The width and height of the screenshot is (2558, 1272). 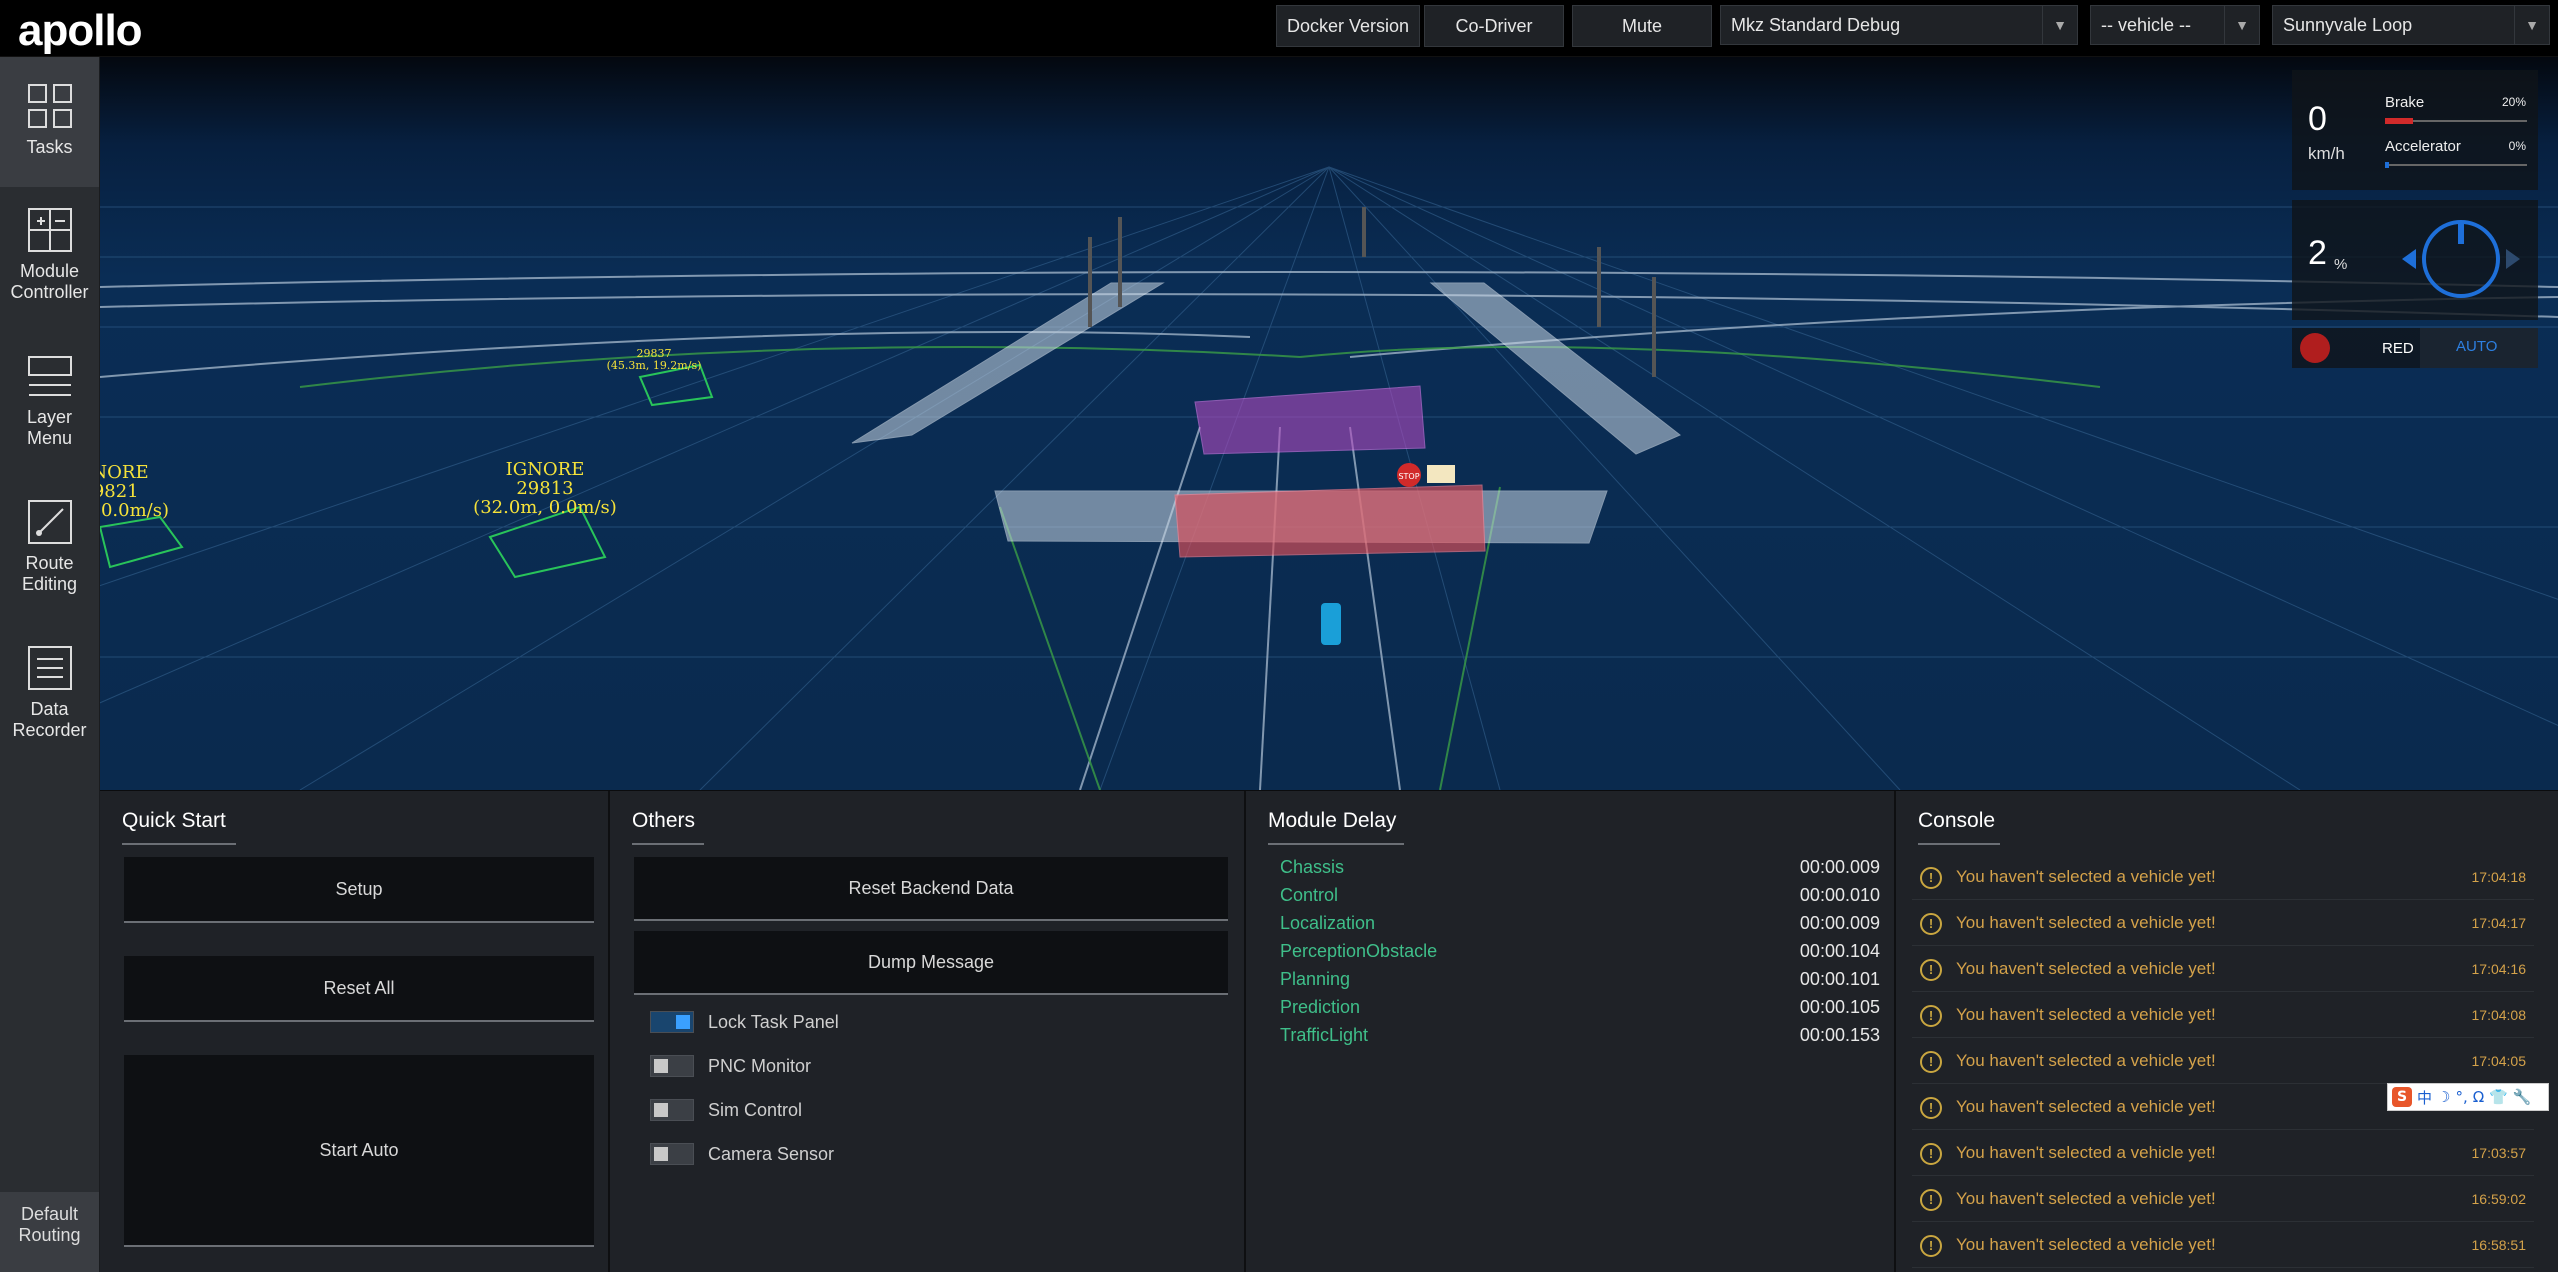 I want to click on setup-button: Setup, so click(x=359, y=890).